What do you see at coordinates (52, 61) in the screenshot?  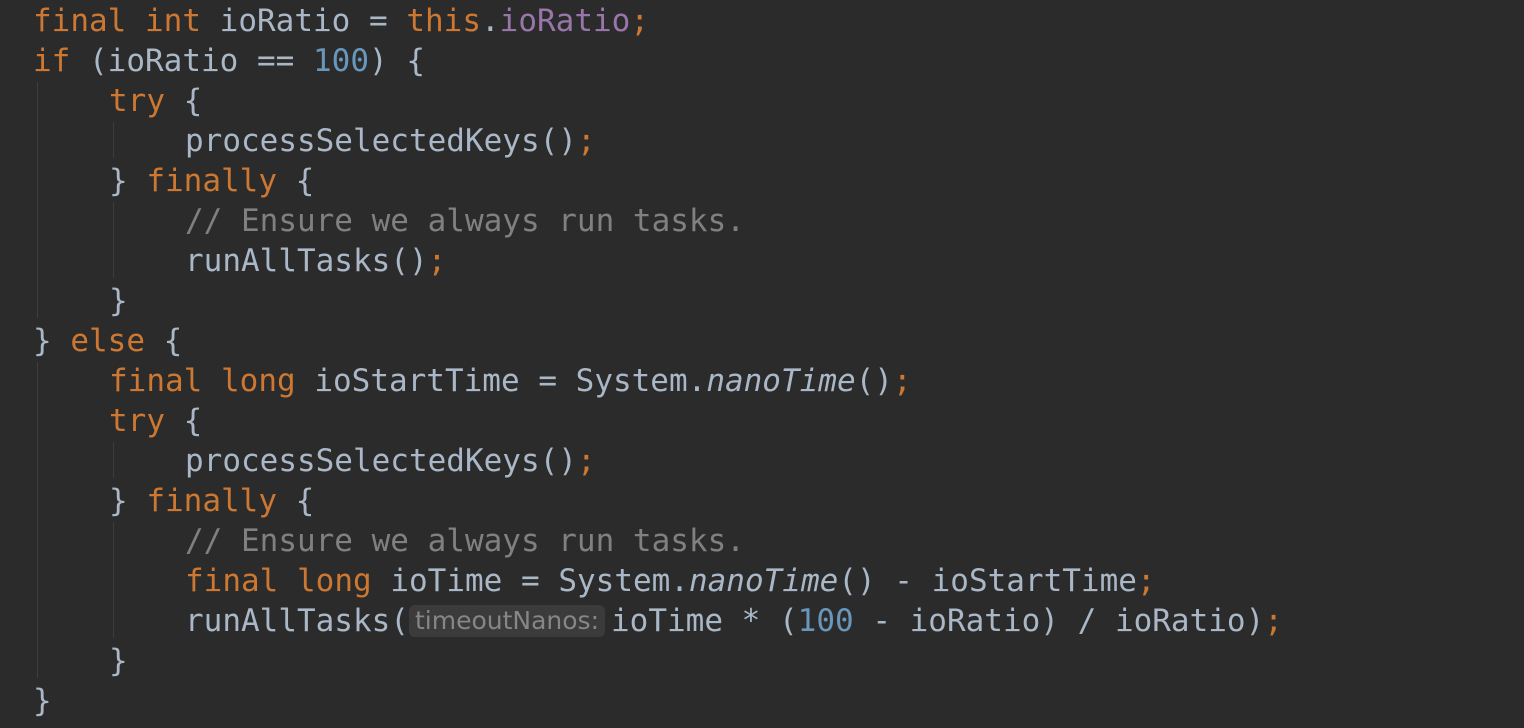 I see `keyword-if: if` at bounding box center [52, 61].